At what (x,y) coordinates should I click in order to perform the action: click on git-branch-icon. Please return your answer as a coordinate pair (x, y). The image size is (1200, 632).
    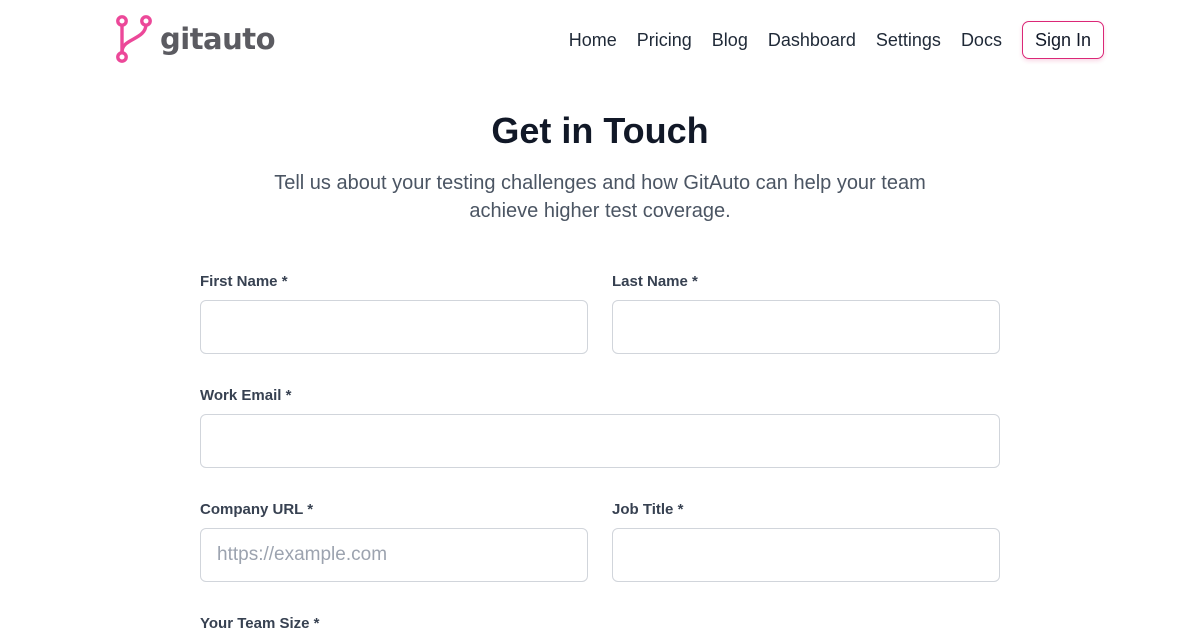
    Looking at the image, I should click on (134, 39).